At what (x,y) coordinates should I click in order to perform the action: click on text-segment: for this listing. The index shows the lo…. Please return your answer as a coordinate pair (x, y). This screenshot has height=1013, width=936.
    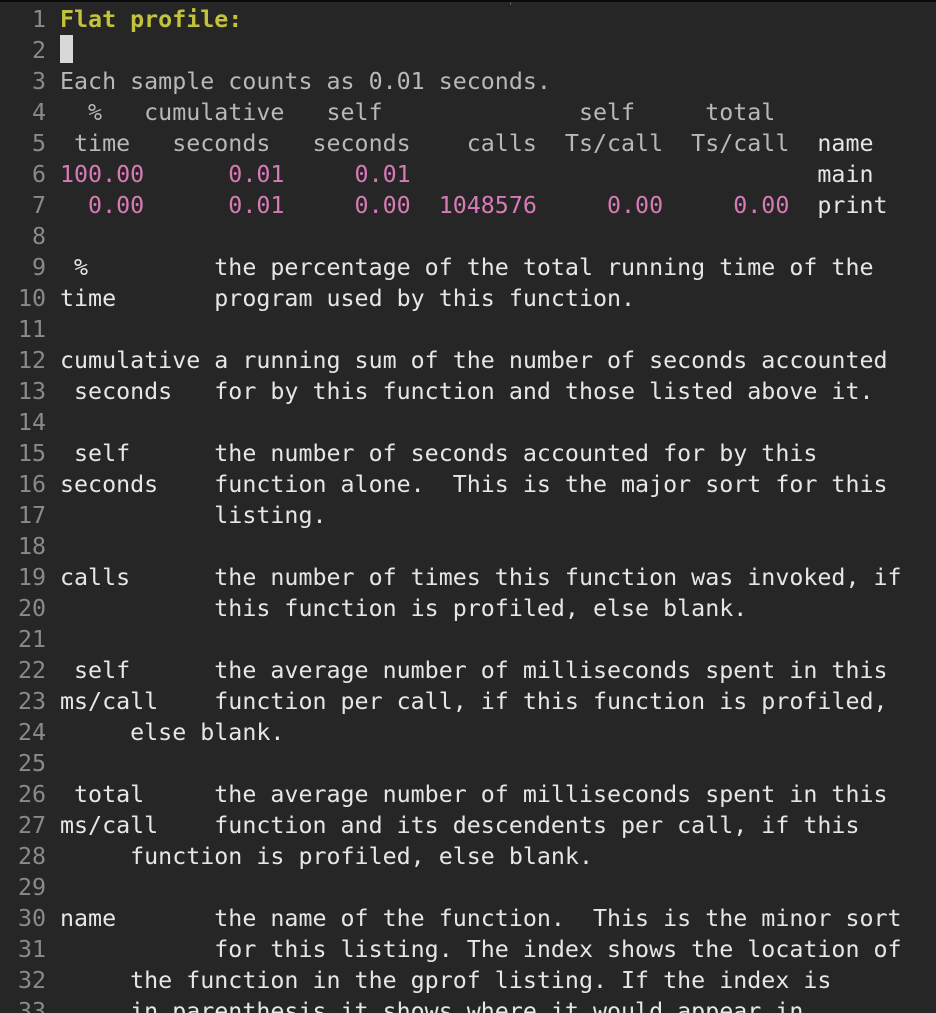
    Looking at the image, I should click on (481, 949).